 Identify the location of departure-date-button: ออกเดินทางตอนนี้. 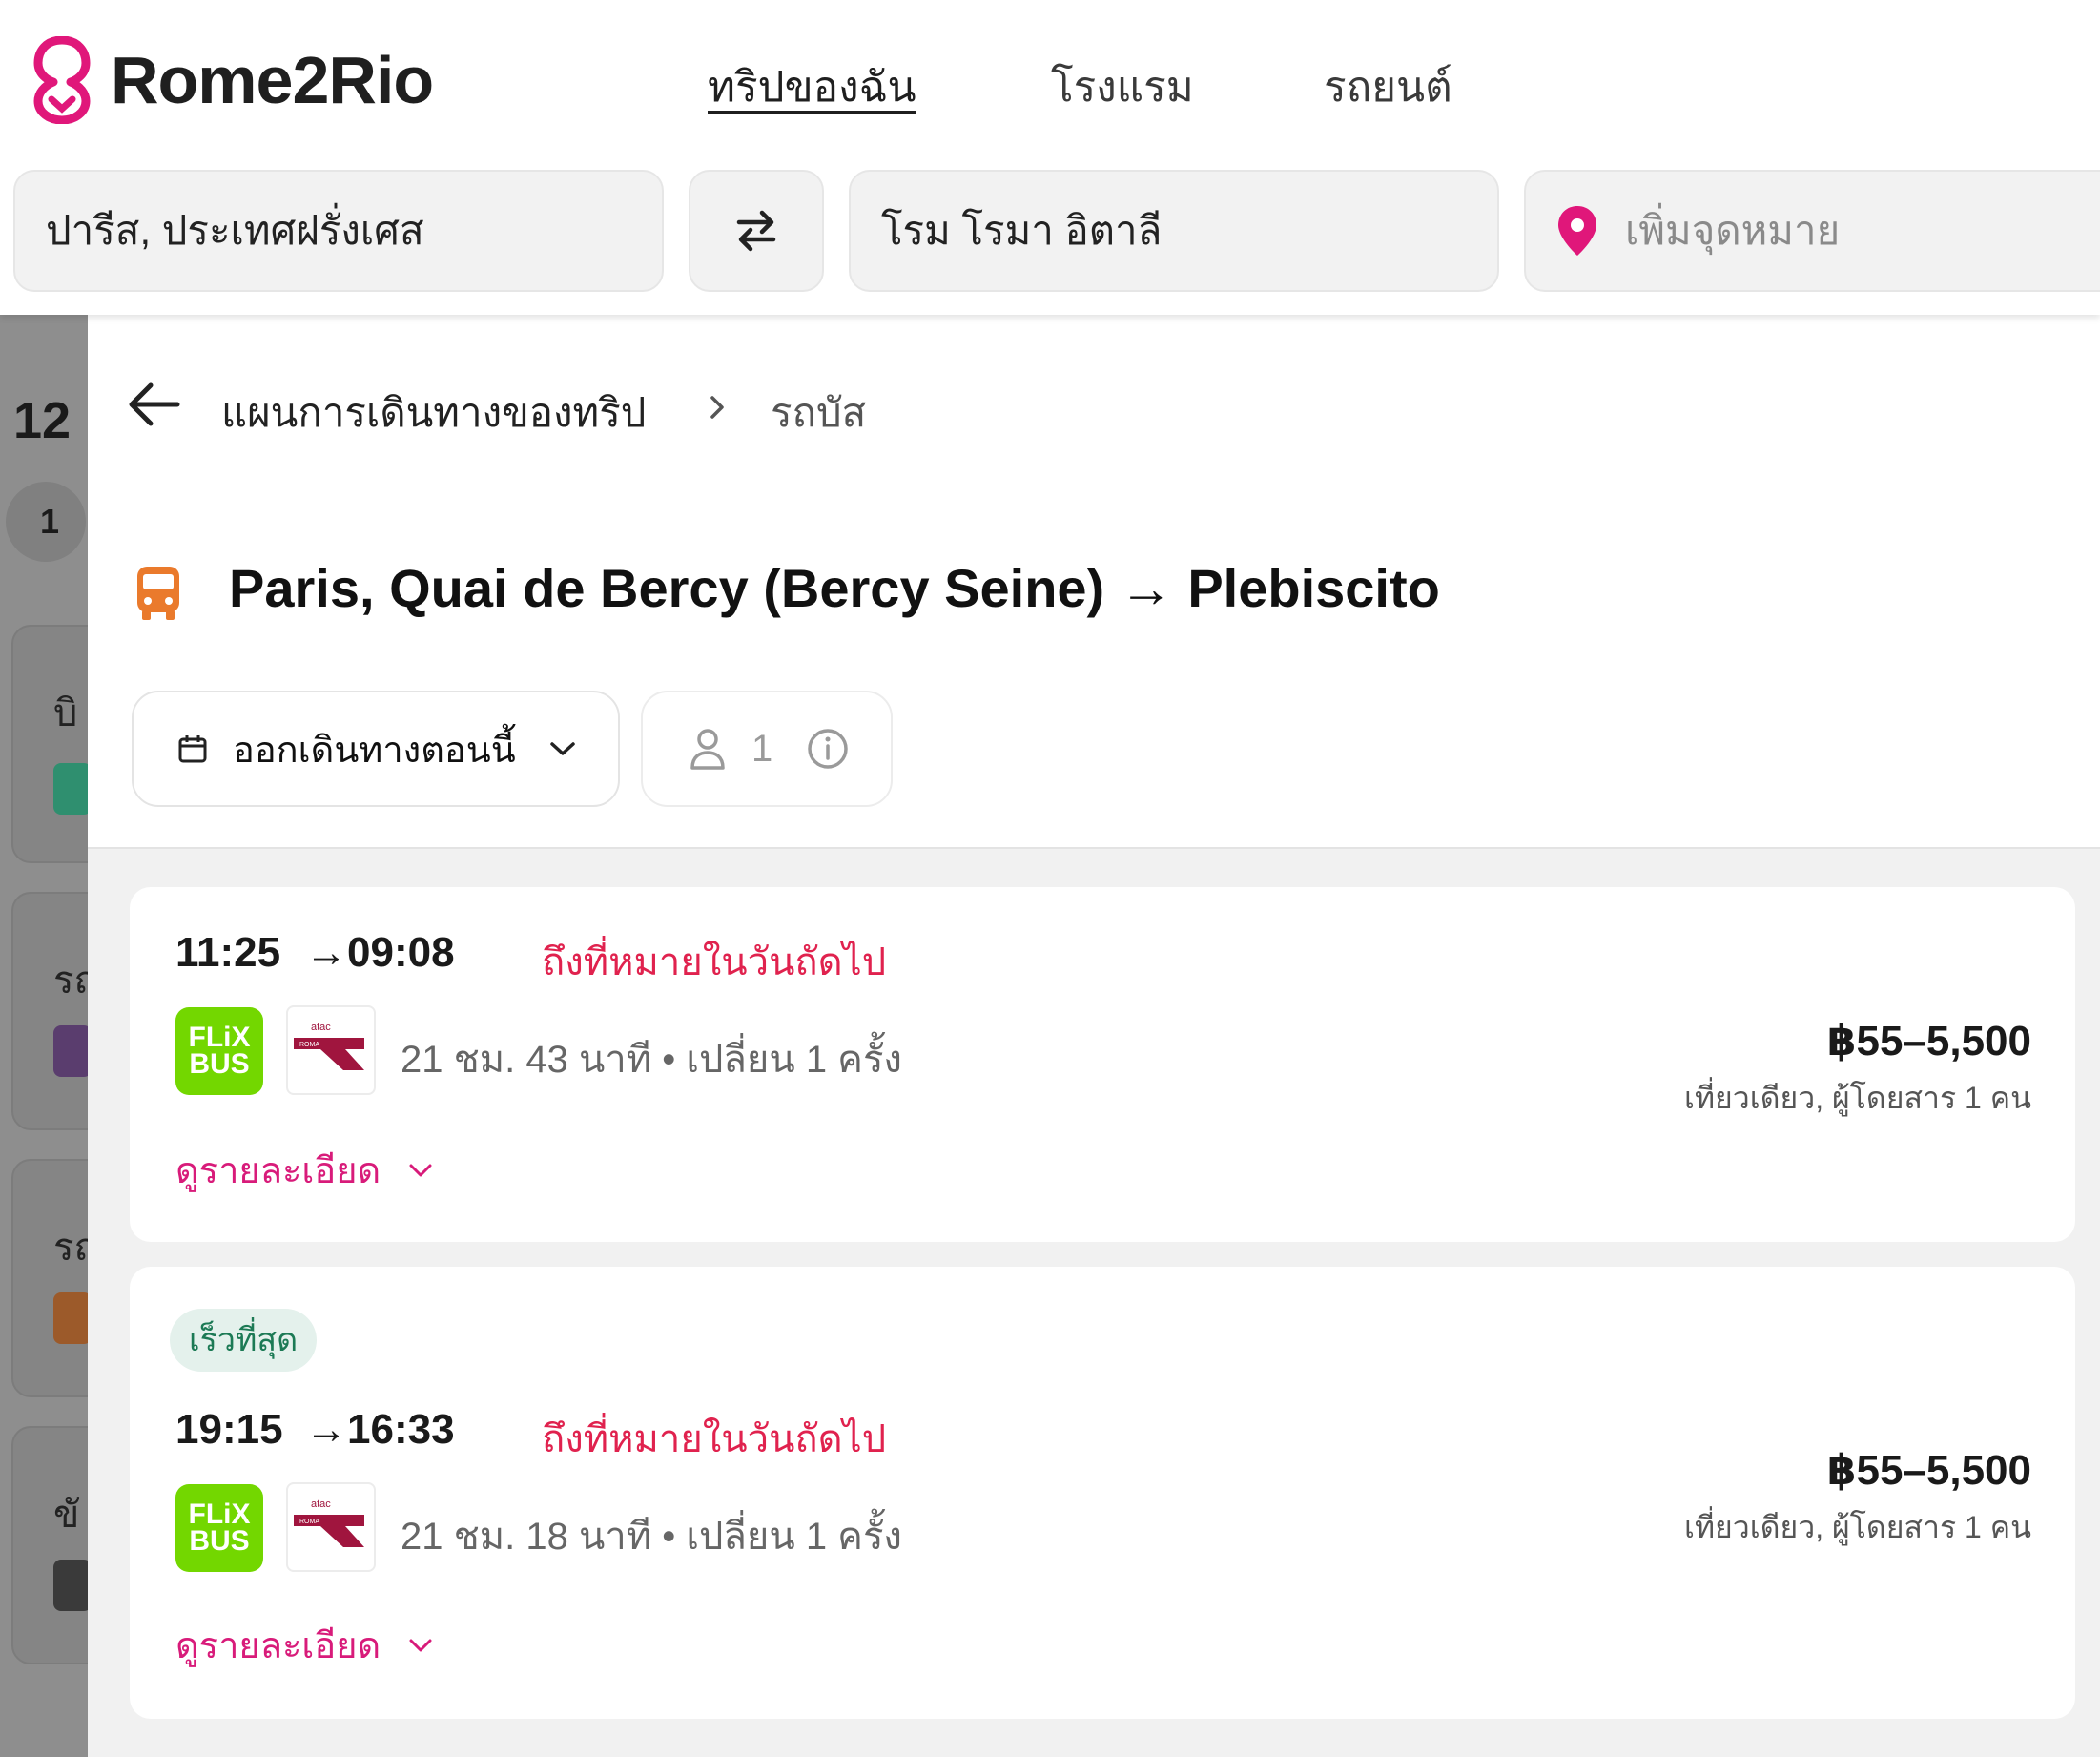
(376, 749).